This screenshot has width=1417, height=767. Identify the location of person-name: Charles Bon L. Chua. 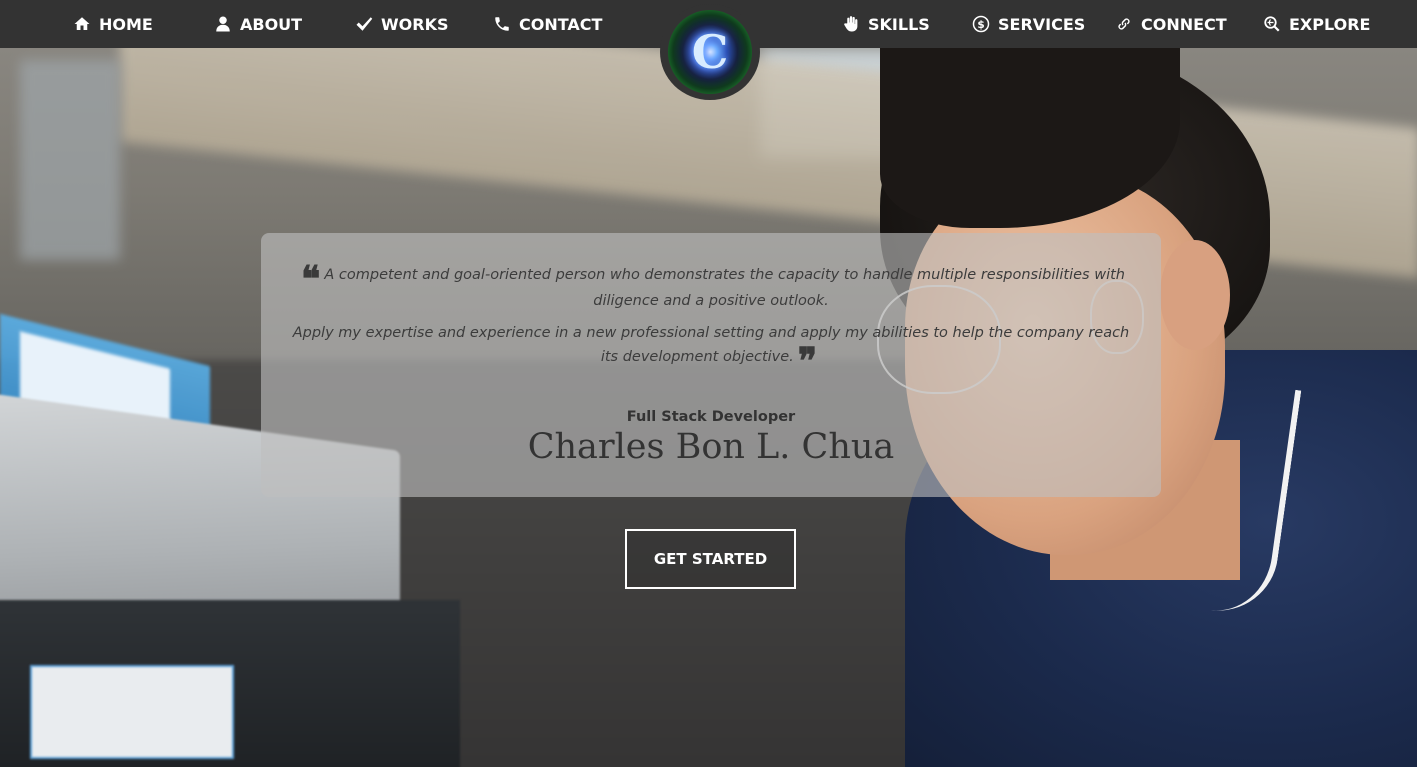
(711, 447).